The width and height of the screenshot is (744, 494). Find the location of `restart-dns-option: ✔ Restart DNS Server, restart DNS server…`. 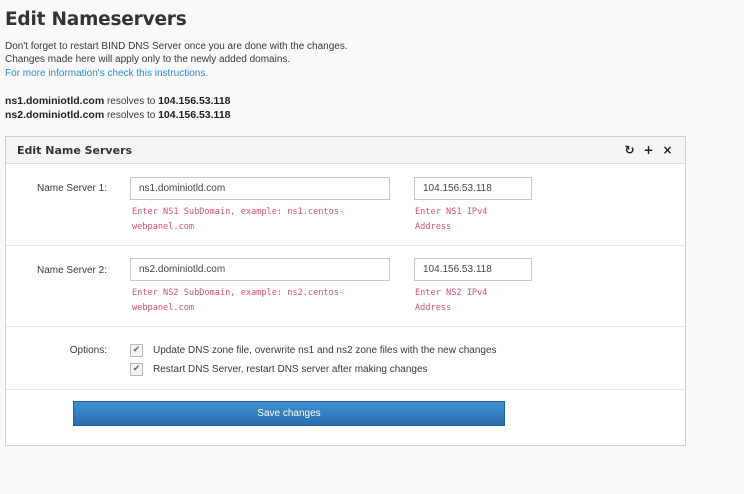

restart-dns-option: ✔ Restart DNS Server, restart DNS server… is located at coordinates (279, 369).